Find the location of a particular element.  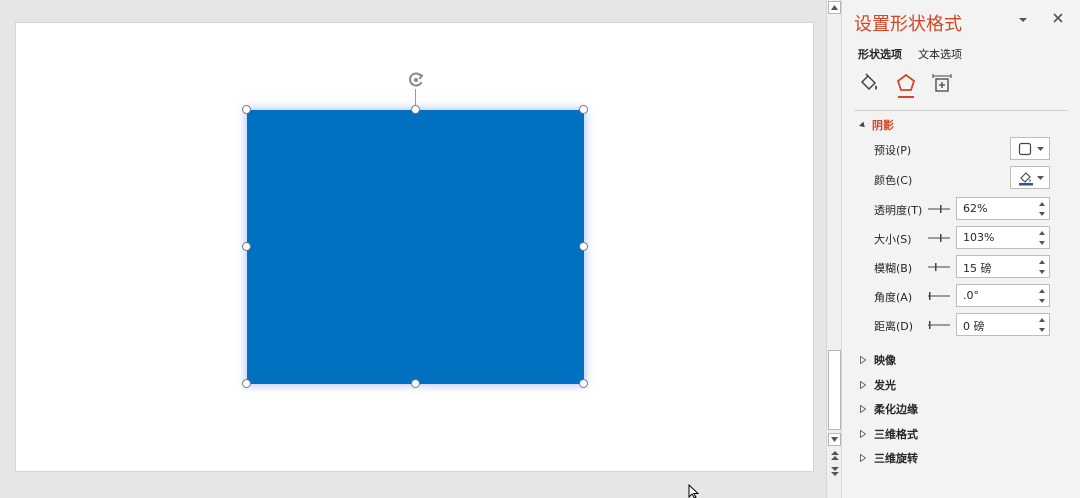

double-down-icon is located at coordinates (835, 471).